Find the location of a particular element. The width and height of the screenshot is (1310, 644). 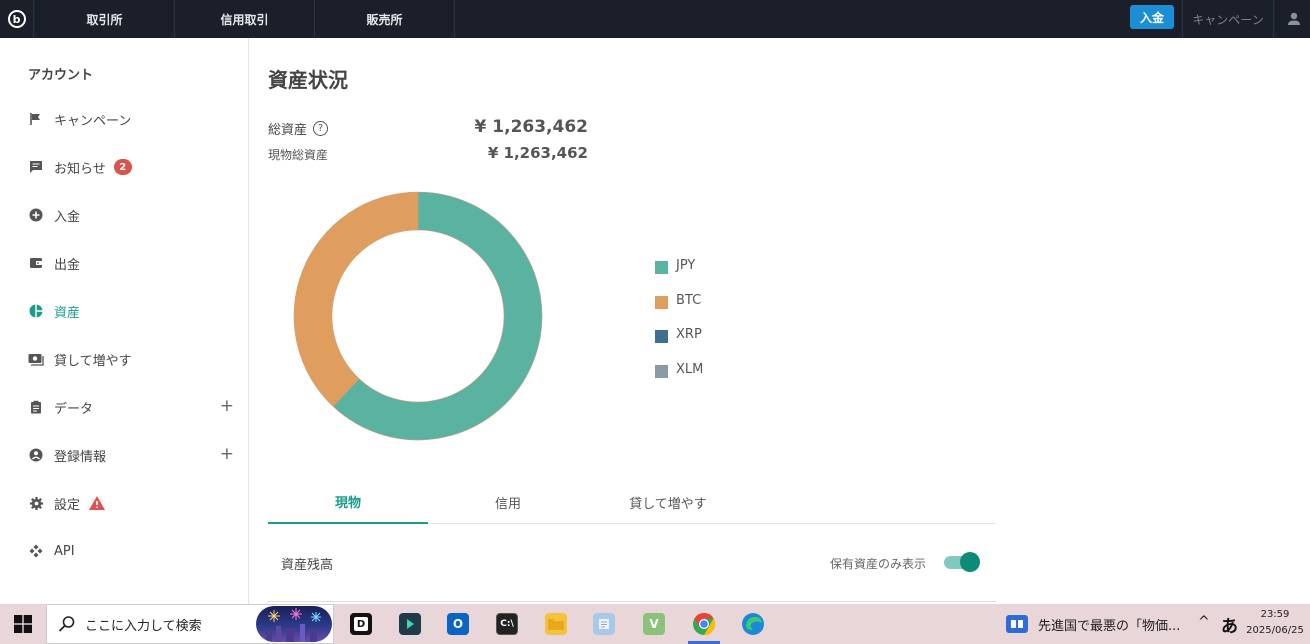

sidebar-title: アカウント is located at coordinates (61, 75).